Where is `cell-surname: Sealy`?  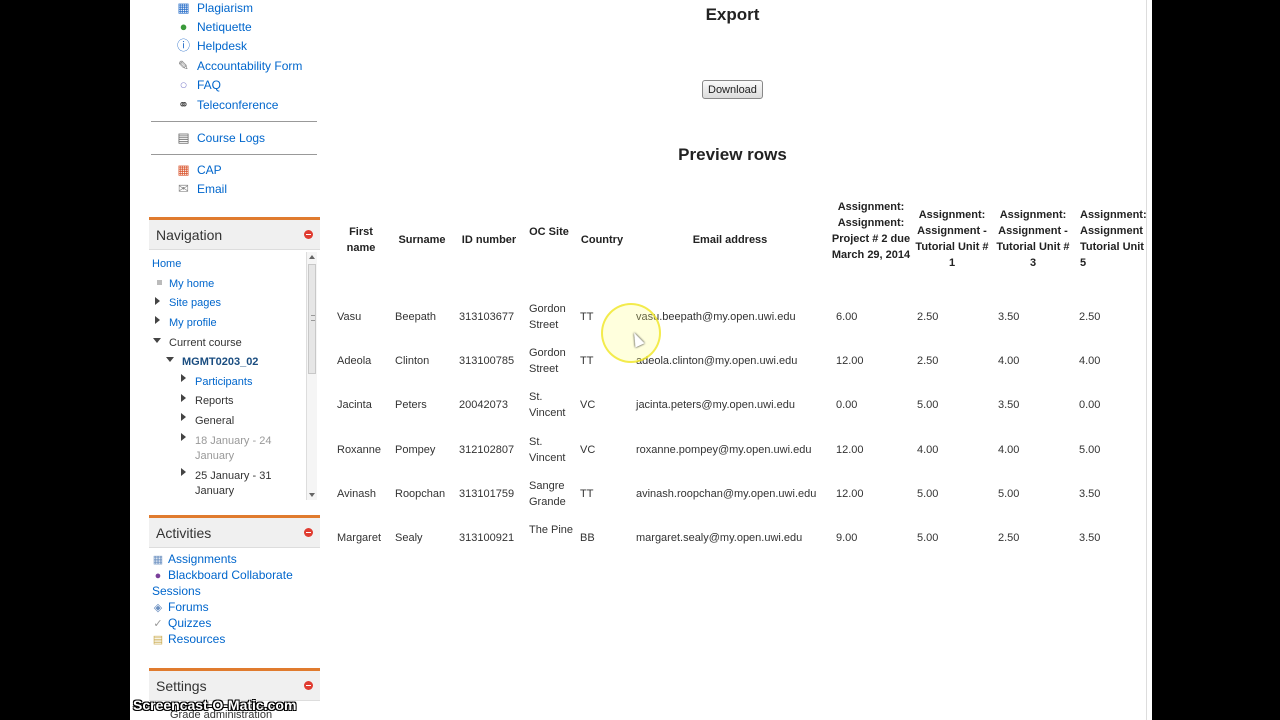
cell-surname: Sealy is located at coordinates (409, 538).